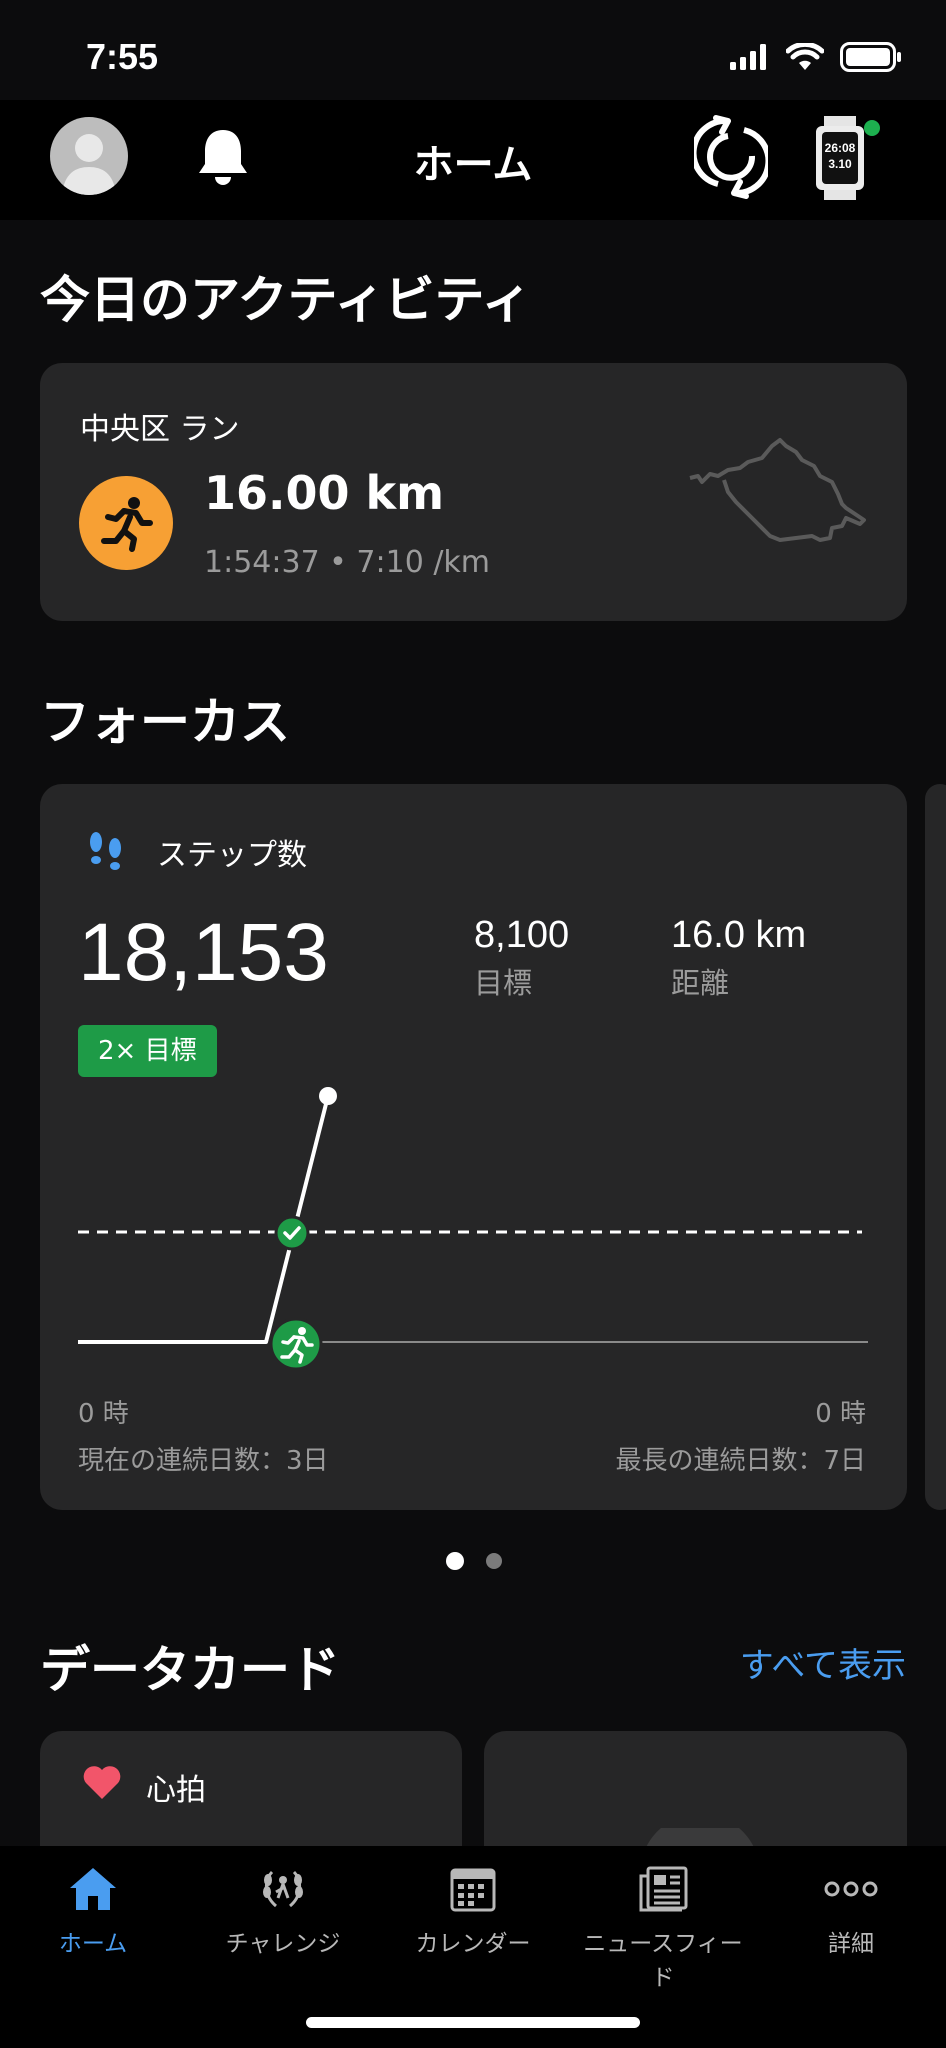  Describe the element at coordinates (823, 1662) in the screenshot. I see `show-all-link: すべて表示` at that location.